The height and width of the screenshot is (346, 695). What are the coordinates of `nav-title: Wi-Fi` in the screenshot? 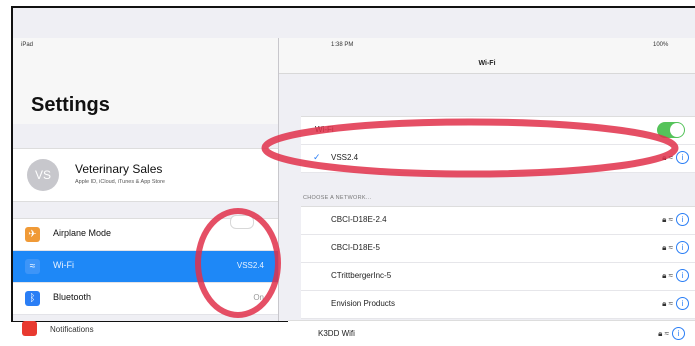 It's located at (487, 63).